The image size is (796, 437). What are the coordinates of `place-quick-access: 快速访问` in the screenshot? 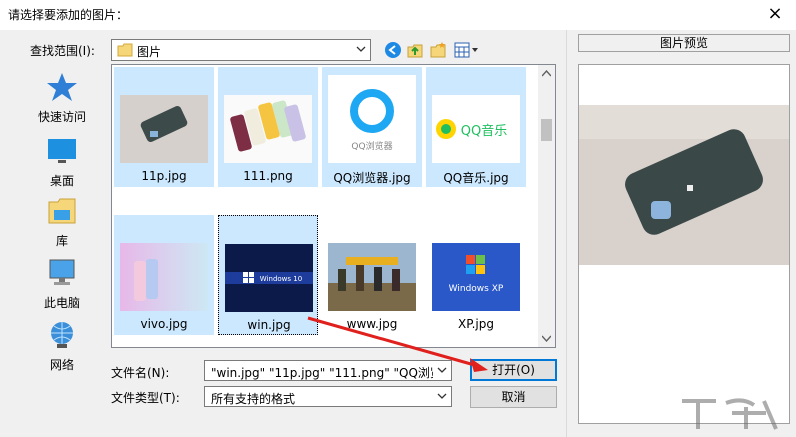 It's located at (62, 102).